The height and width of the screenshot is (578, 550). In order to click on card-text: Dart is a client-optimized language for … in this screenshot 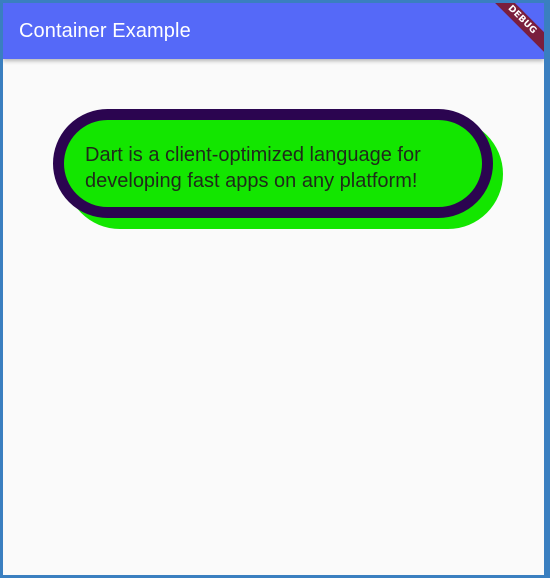, I will do `click(253, 168)`.